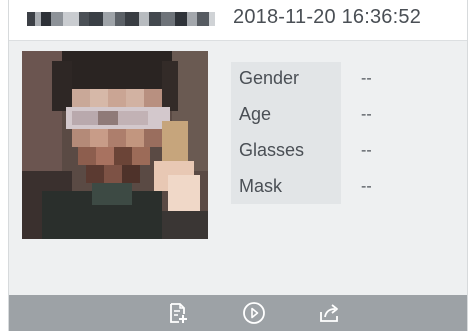 Image resolution: width=475 pixels, height=331 pixels. I want to click on attribute-value-glasses: --, so click(366, 150).